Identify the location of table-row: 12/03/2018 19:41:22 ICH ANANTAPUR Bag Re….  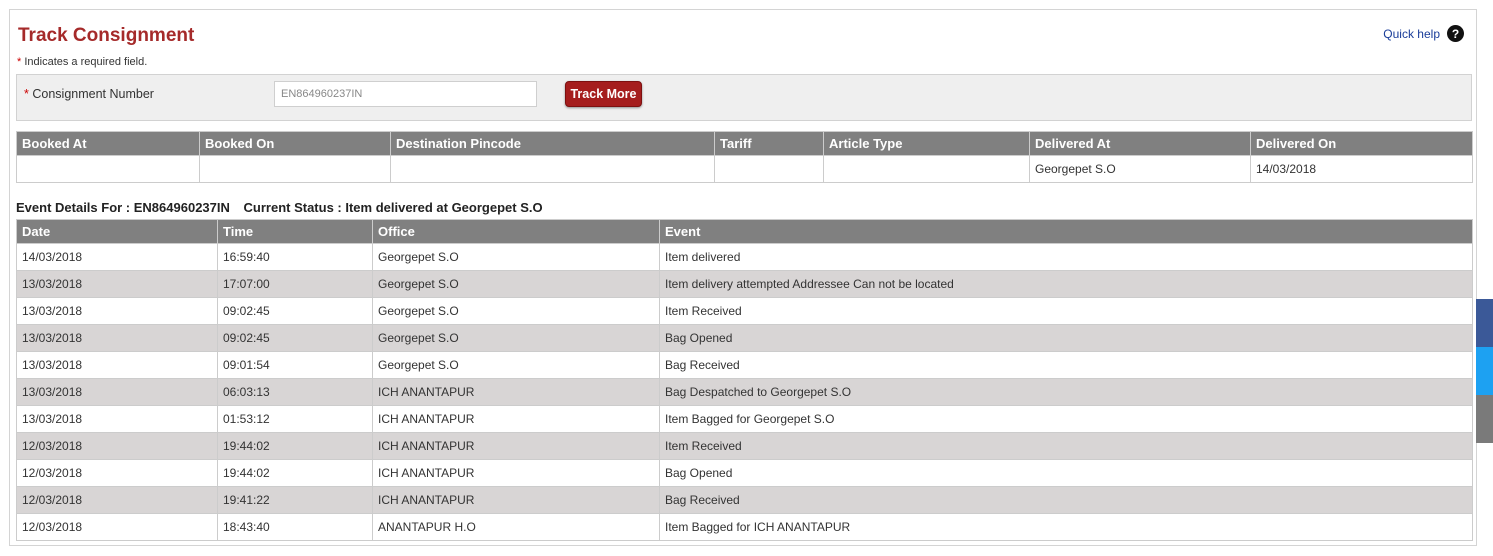
(744, 500).